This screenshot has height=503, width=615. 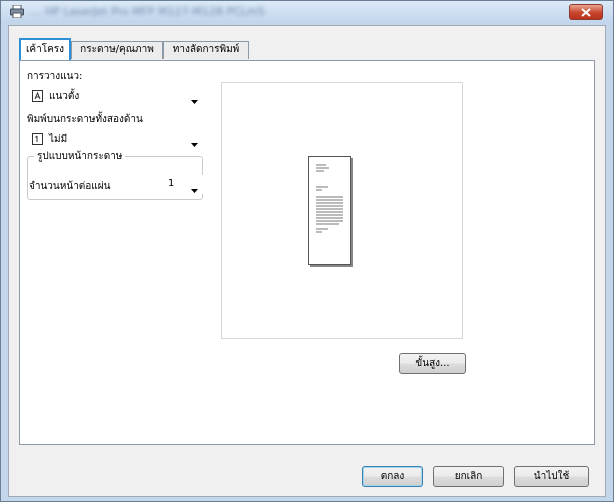 What do you see at coordinates (58, 139) in the screenshot?
I see `duplex-value: ไม่มี` at bounding box center [58, 139].